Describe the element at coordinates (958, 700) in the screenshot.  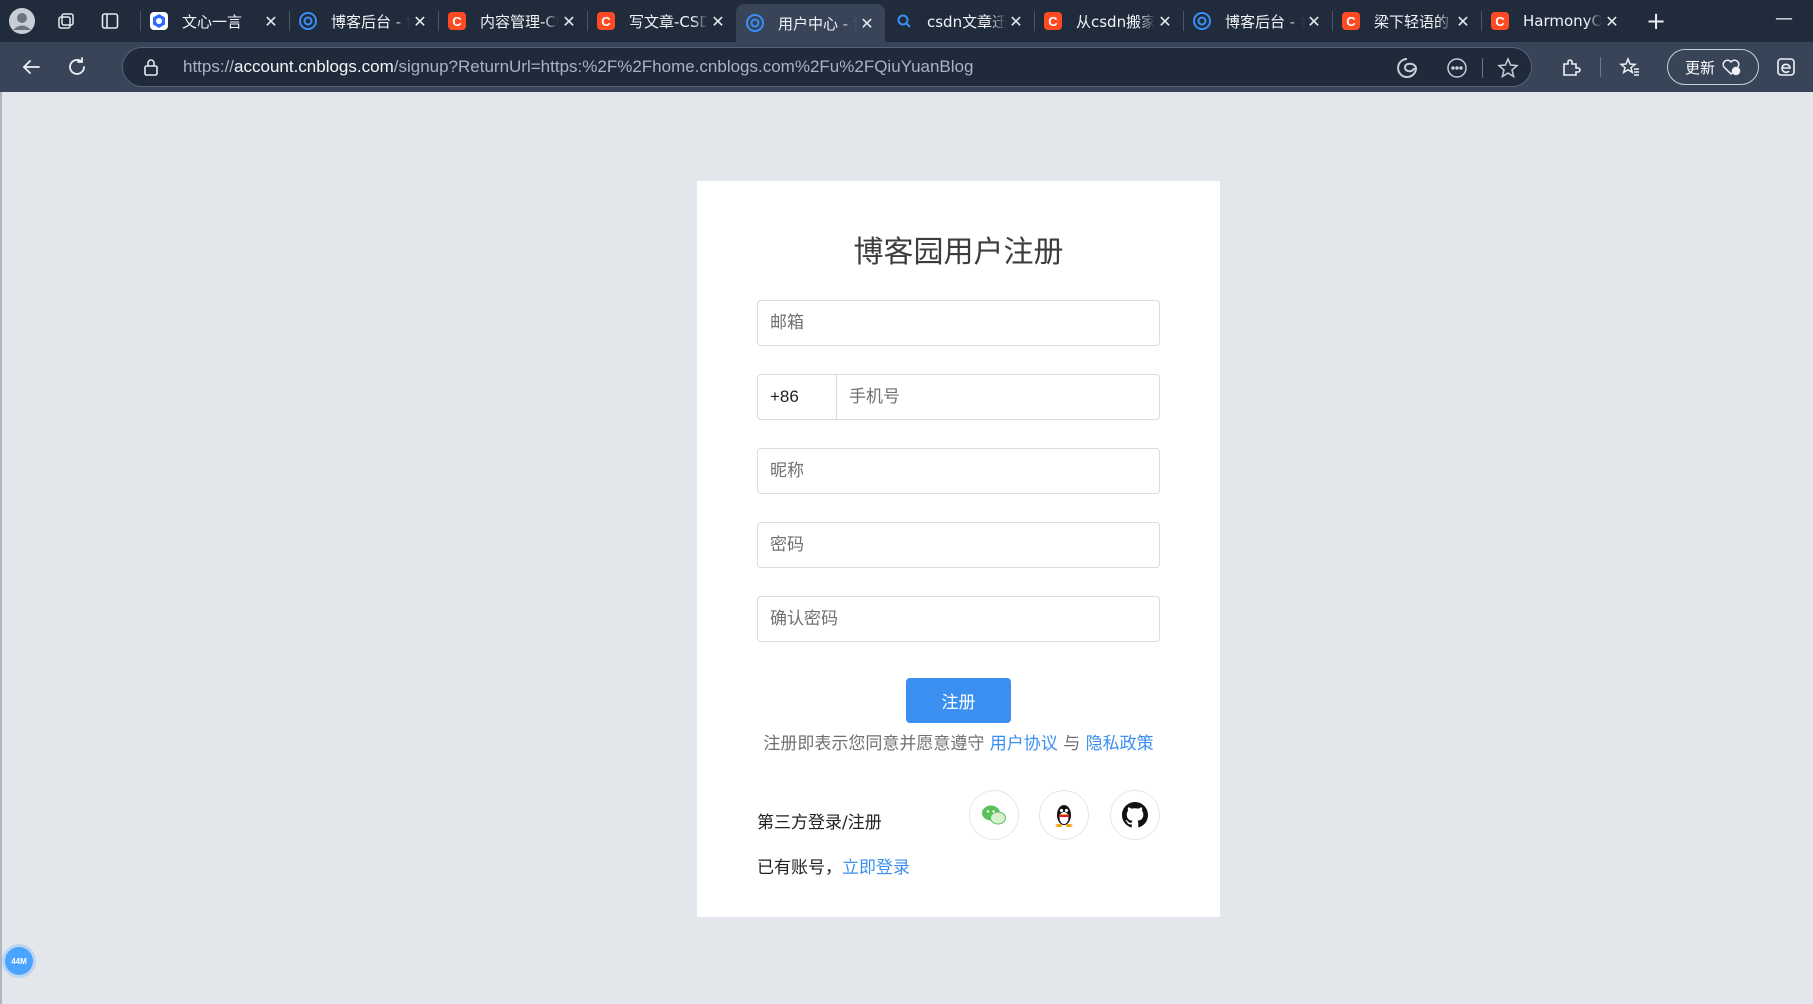
I see `register-button: 注册` at that location.